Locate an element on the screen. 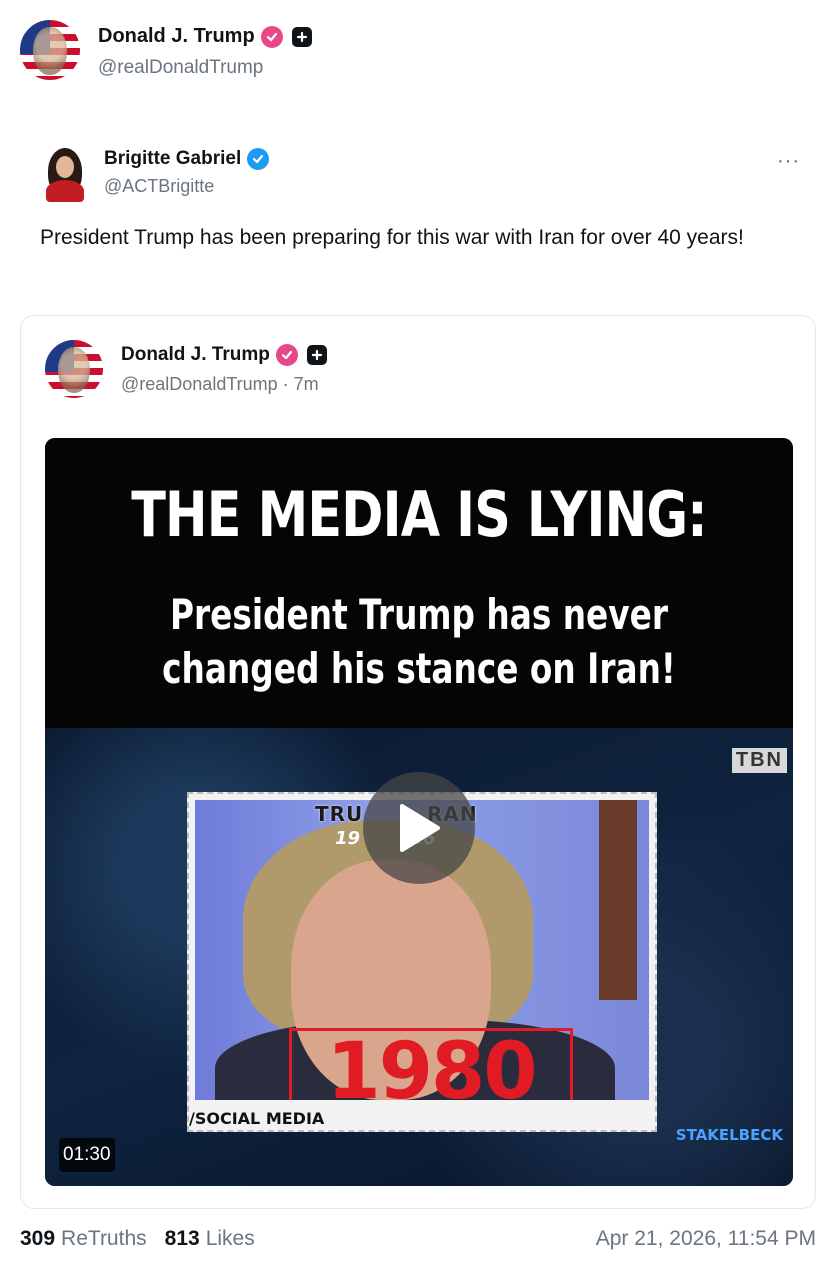 Image resolution: width=840 pixels, height=1274 pixels. stakelbeck-watermark: STAKELBECK is located at coordinates (729, 1135).